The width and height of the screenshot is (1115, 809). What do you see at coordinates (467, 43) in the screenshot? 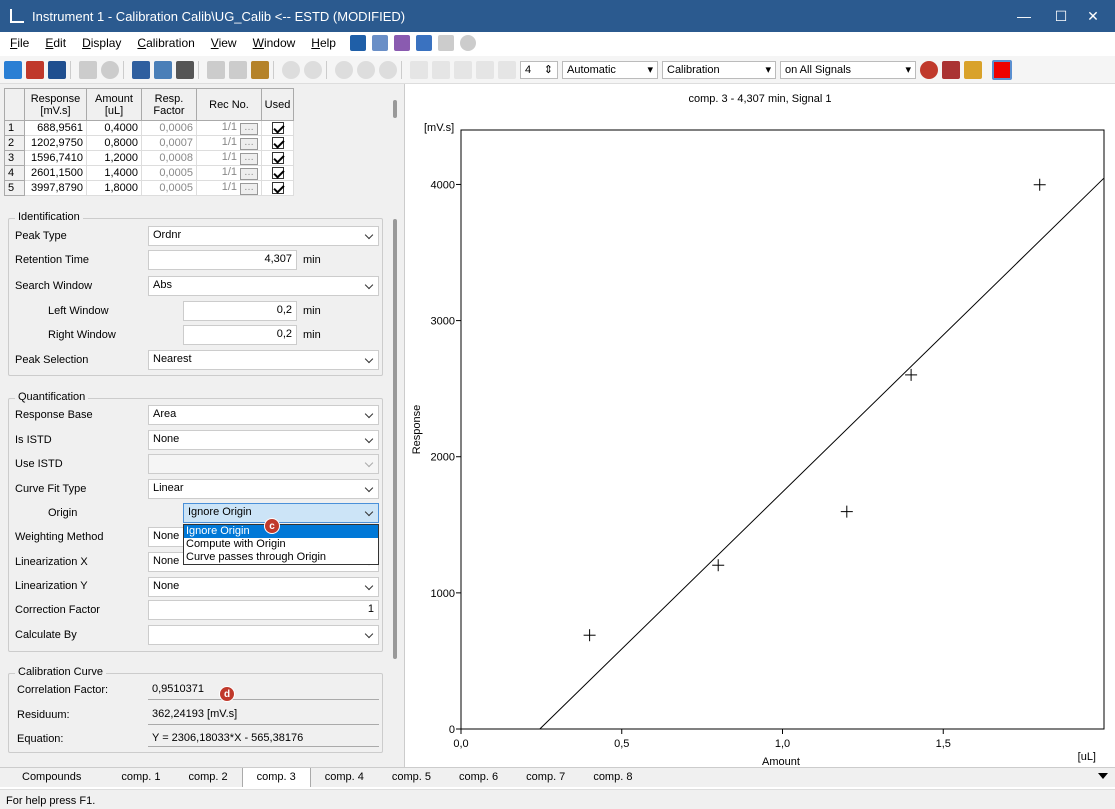
I see `disc-icon` at bounding box center [467, 43].